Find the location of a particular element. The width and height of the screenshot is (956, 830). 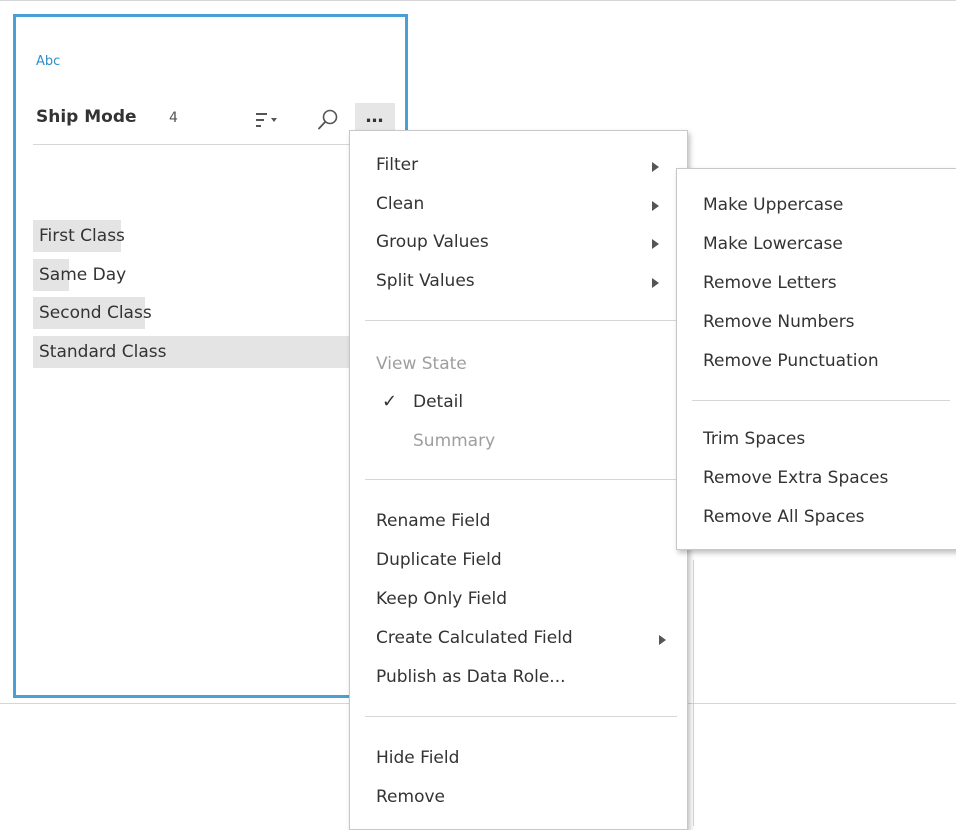

menu-item-label: Duplicate Field is located at coordinates (439, 560).